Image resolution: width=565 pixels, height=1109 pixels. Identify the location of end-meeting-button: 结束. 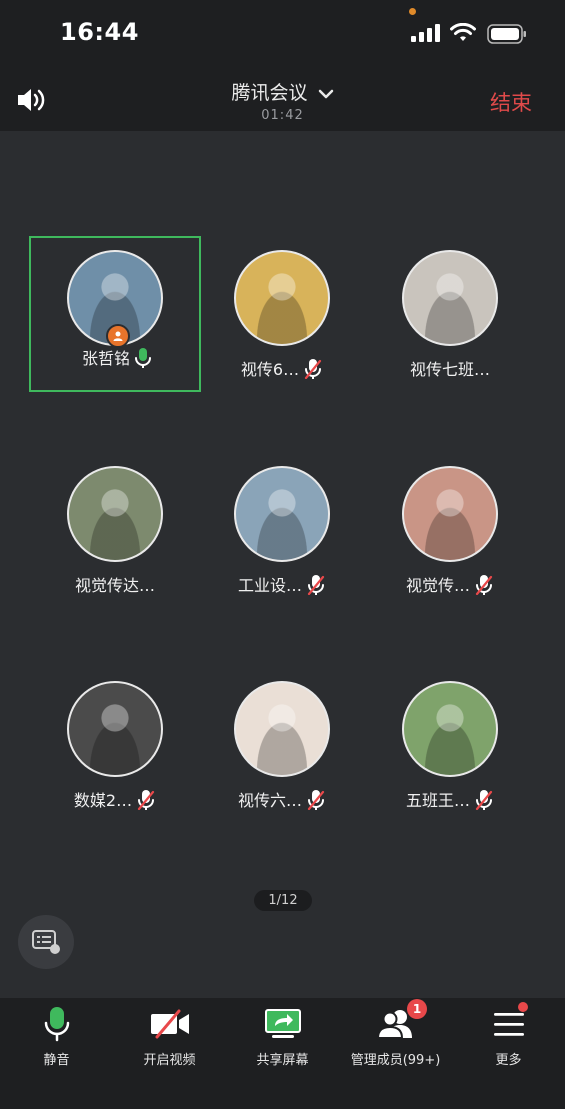
(511, 102).